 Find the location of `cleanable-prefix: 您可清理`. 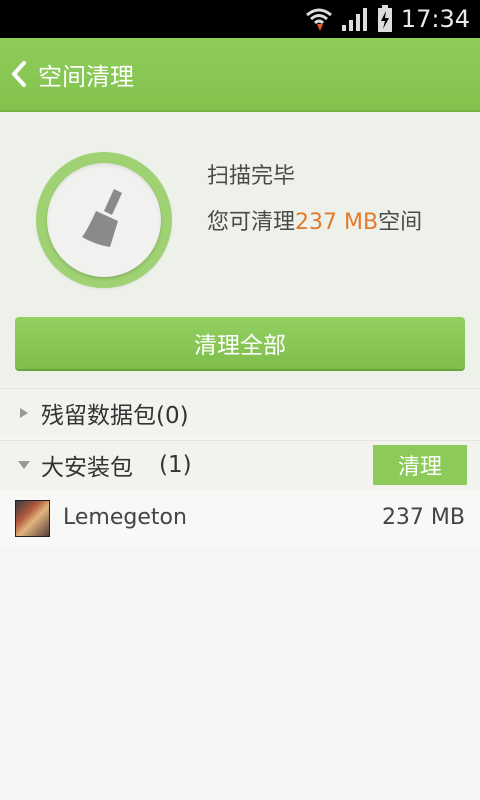

cleanable-prefix: 您可清理 is located at coordinates (251, 222).